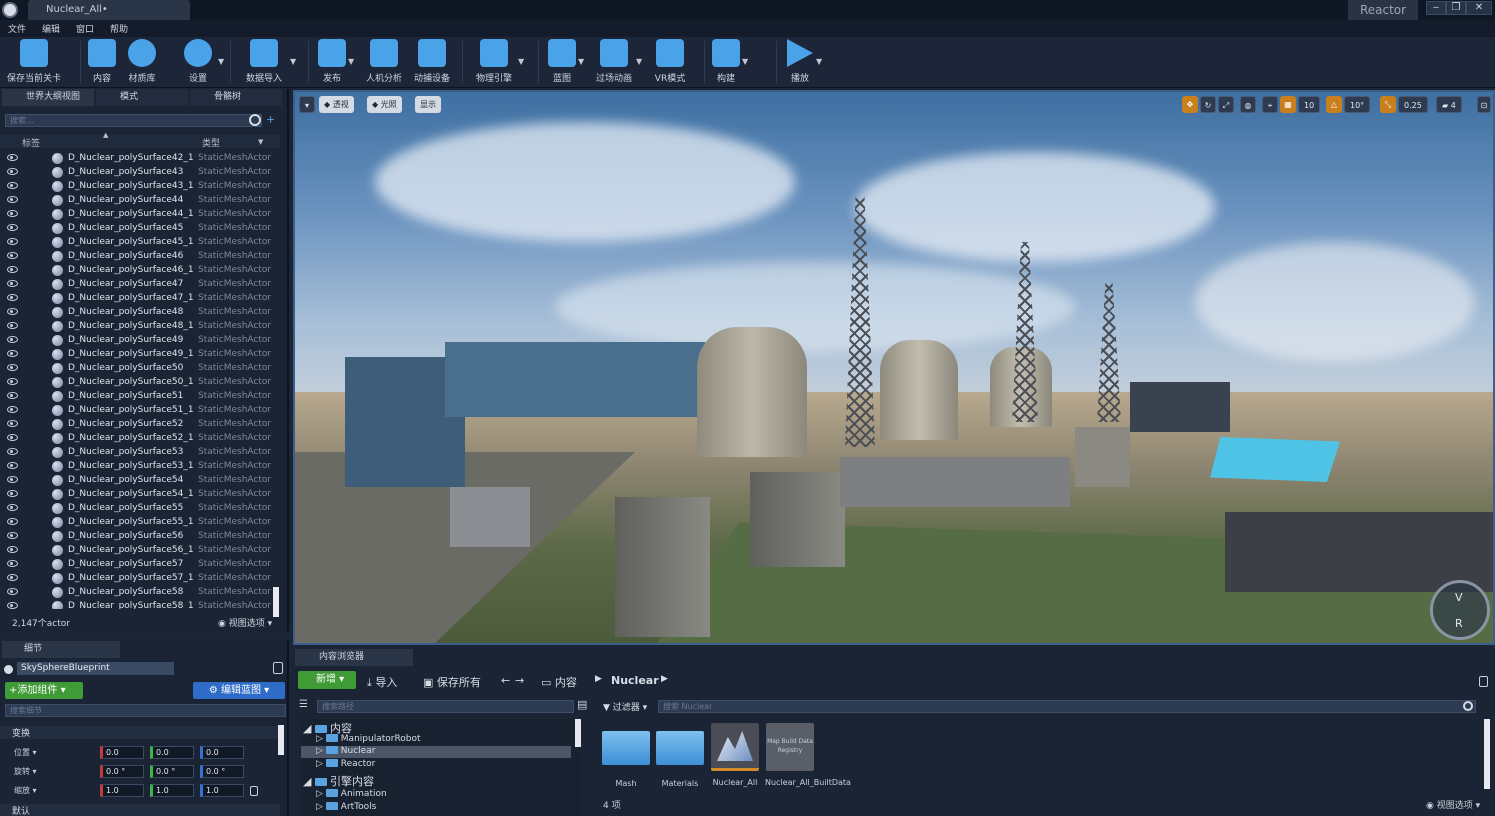  I want to click on scale-snap-value: 0.25, so click(1413, 104).